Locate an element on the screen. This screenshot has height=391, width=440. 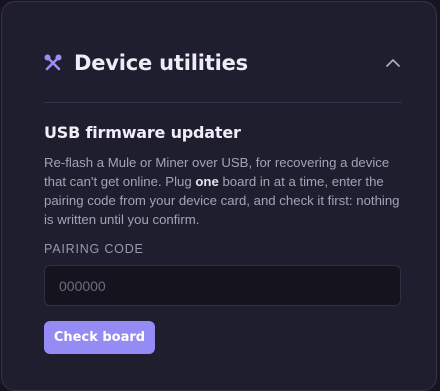
check-board-button: Check board is located at coordinates (99, 337).